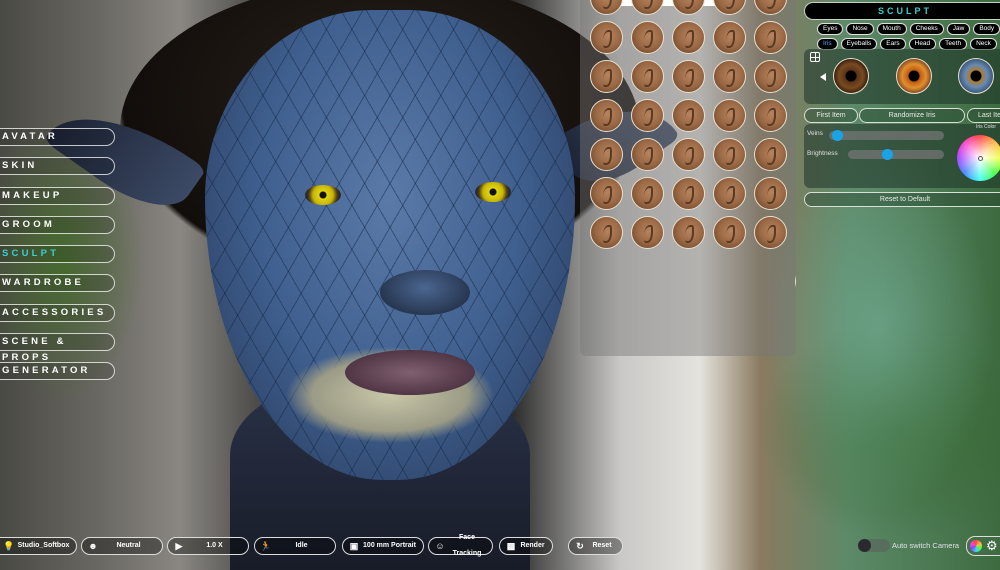  What do you see at coordinates (912, 115) in the screenshot?
I see `randomize-iris-button: Randomize Iris` at bounding box center [912, 115].